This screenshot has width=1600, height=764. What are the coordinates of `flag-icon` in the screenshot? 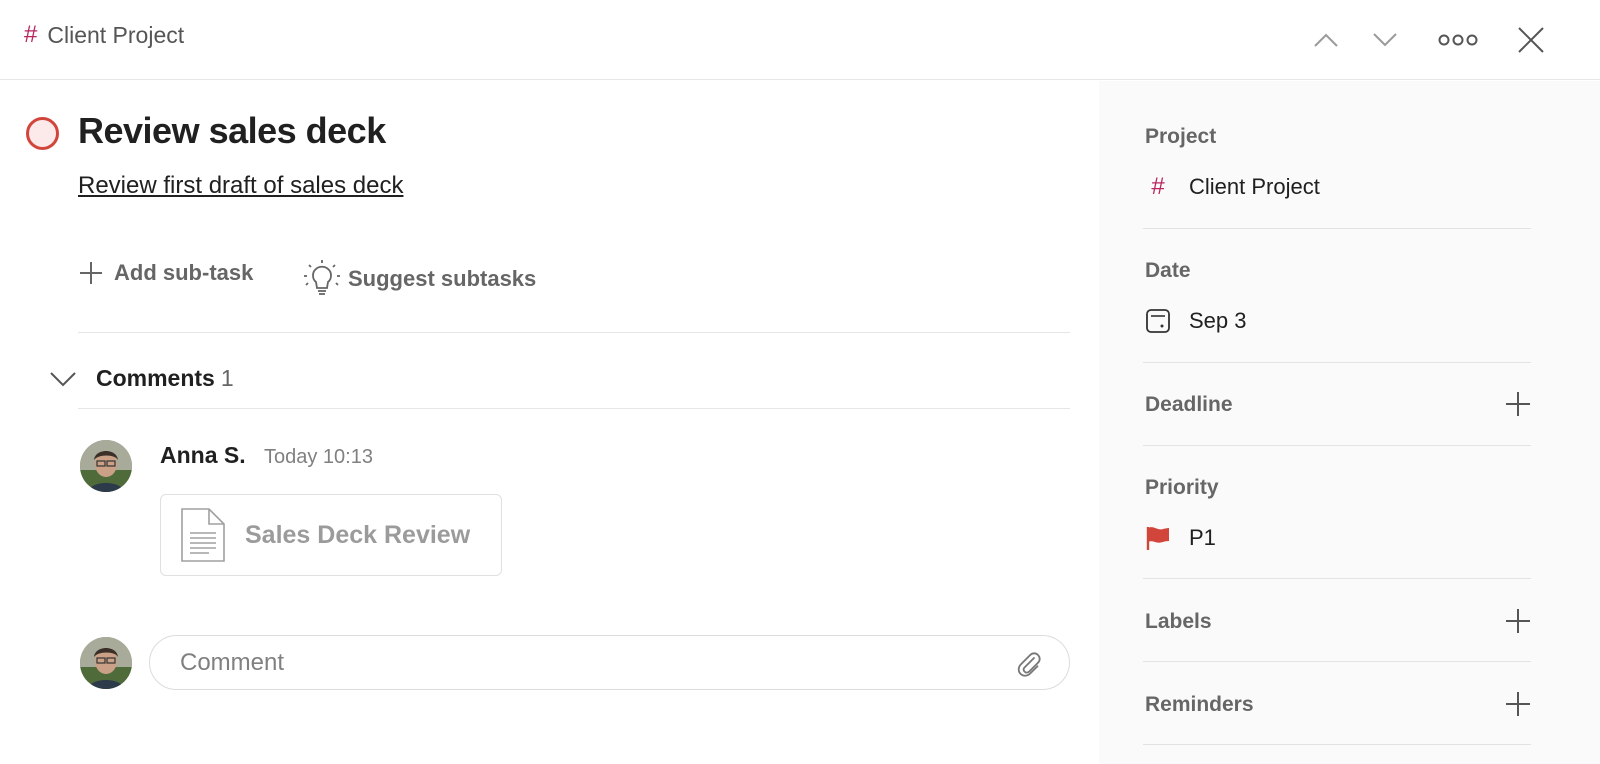 It's located at (1157, 538).